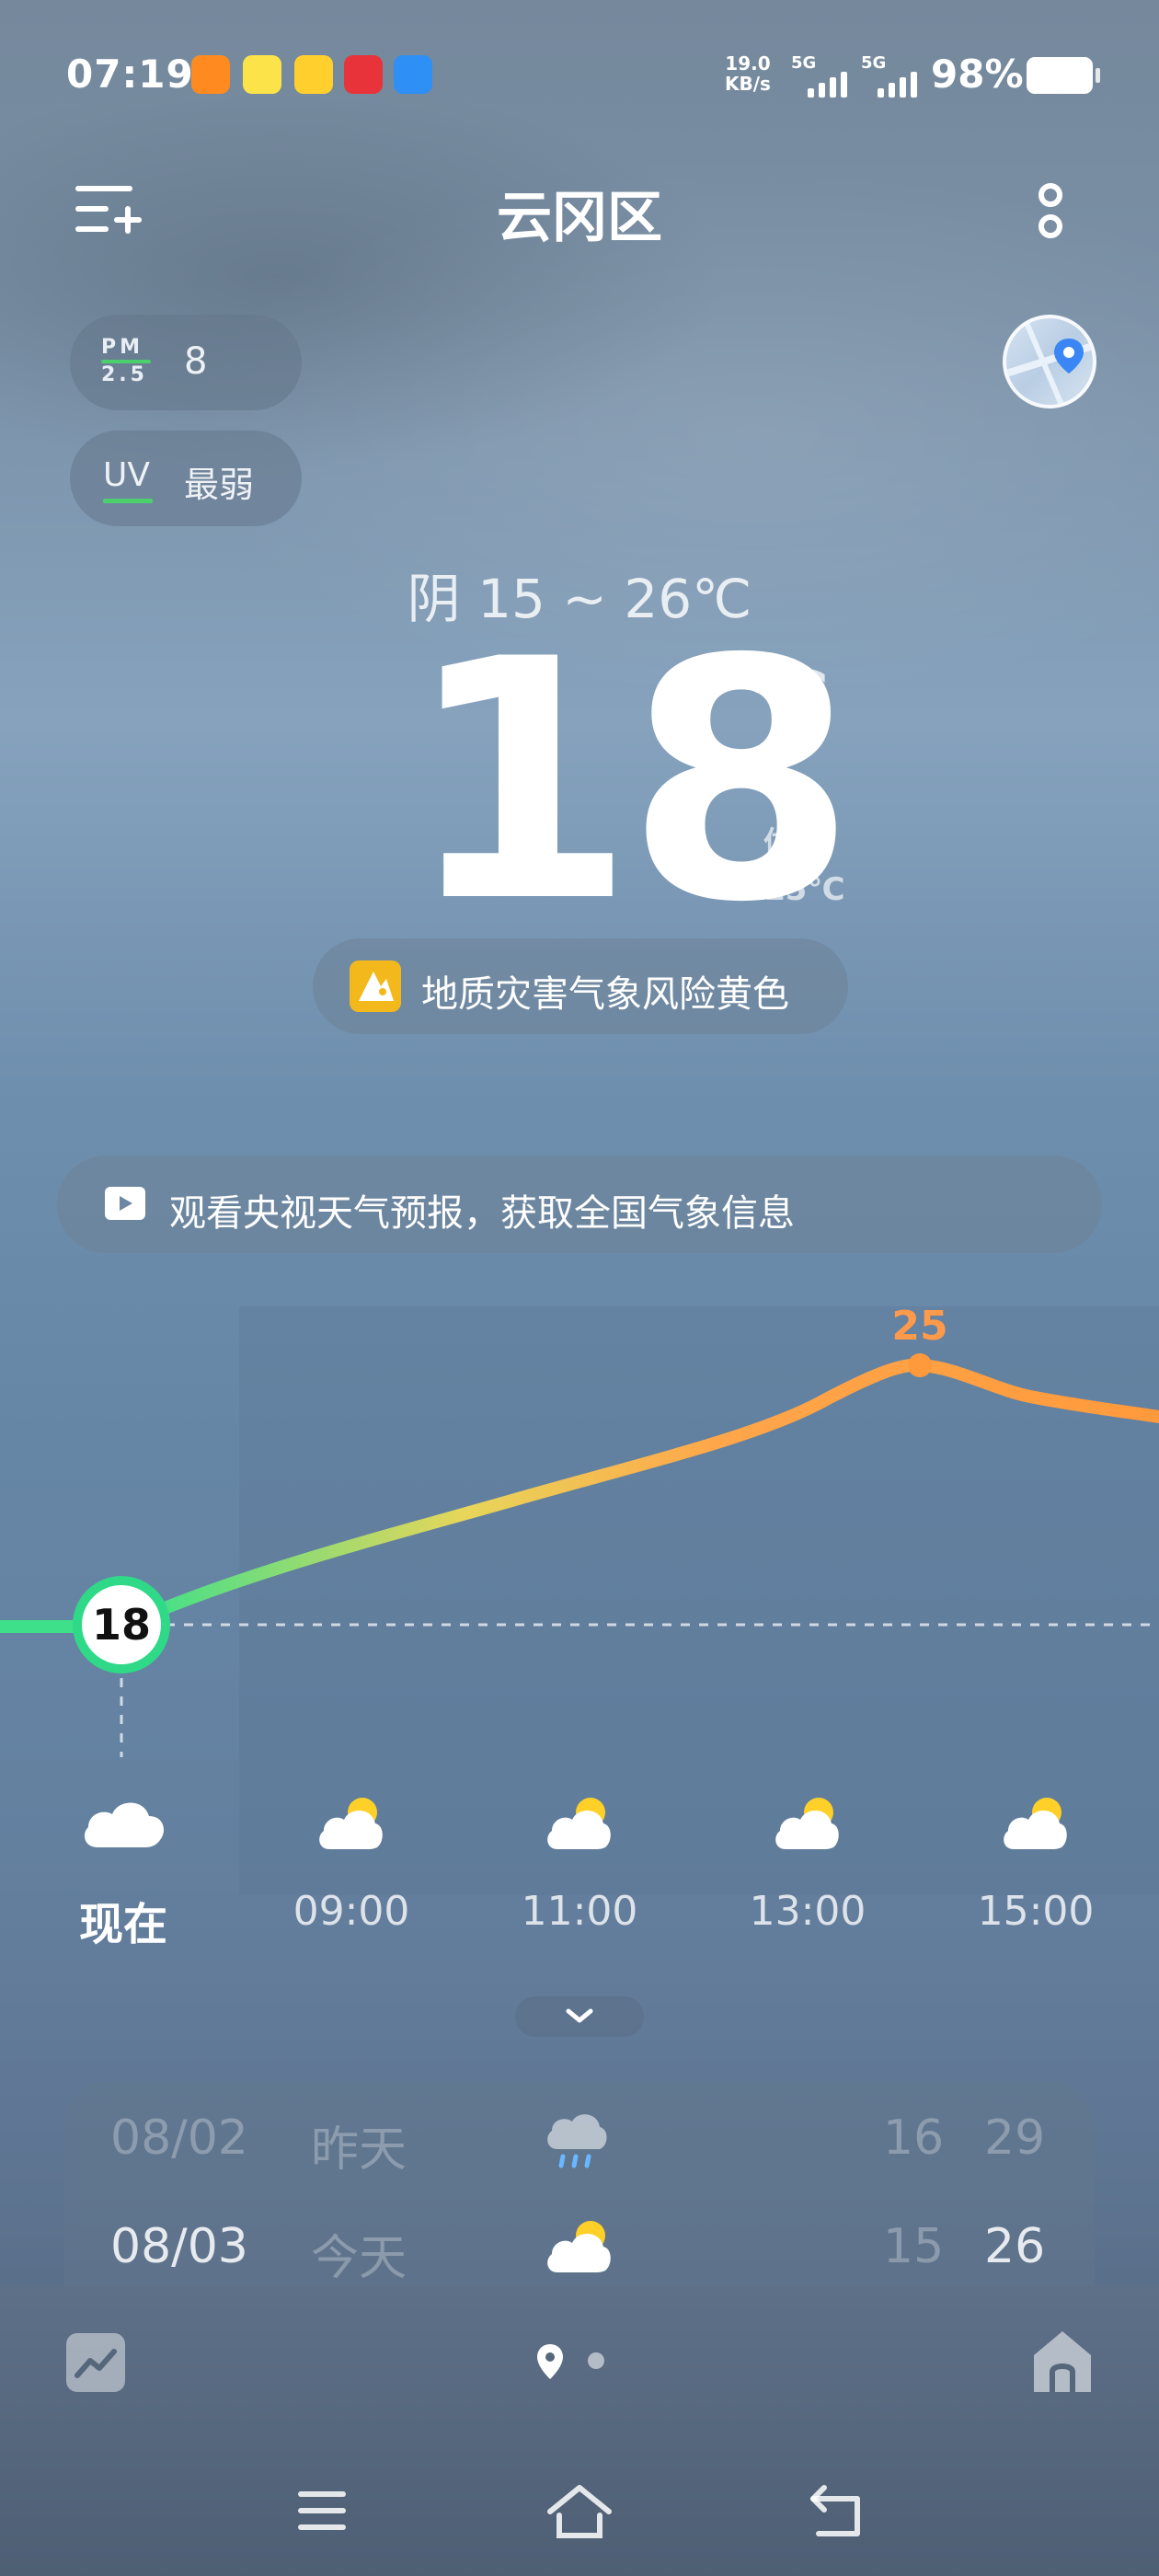 The image size is (1159, 2576). What do you see at coordinates (874, 63) in the screenshot?
I see `sim2-label: 5G` at bounding box center [874, 63].